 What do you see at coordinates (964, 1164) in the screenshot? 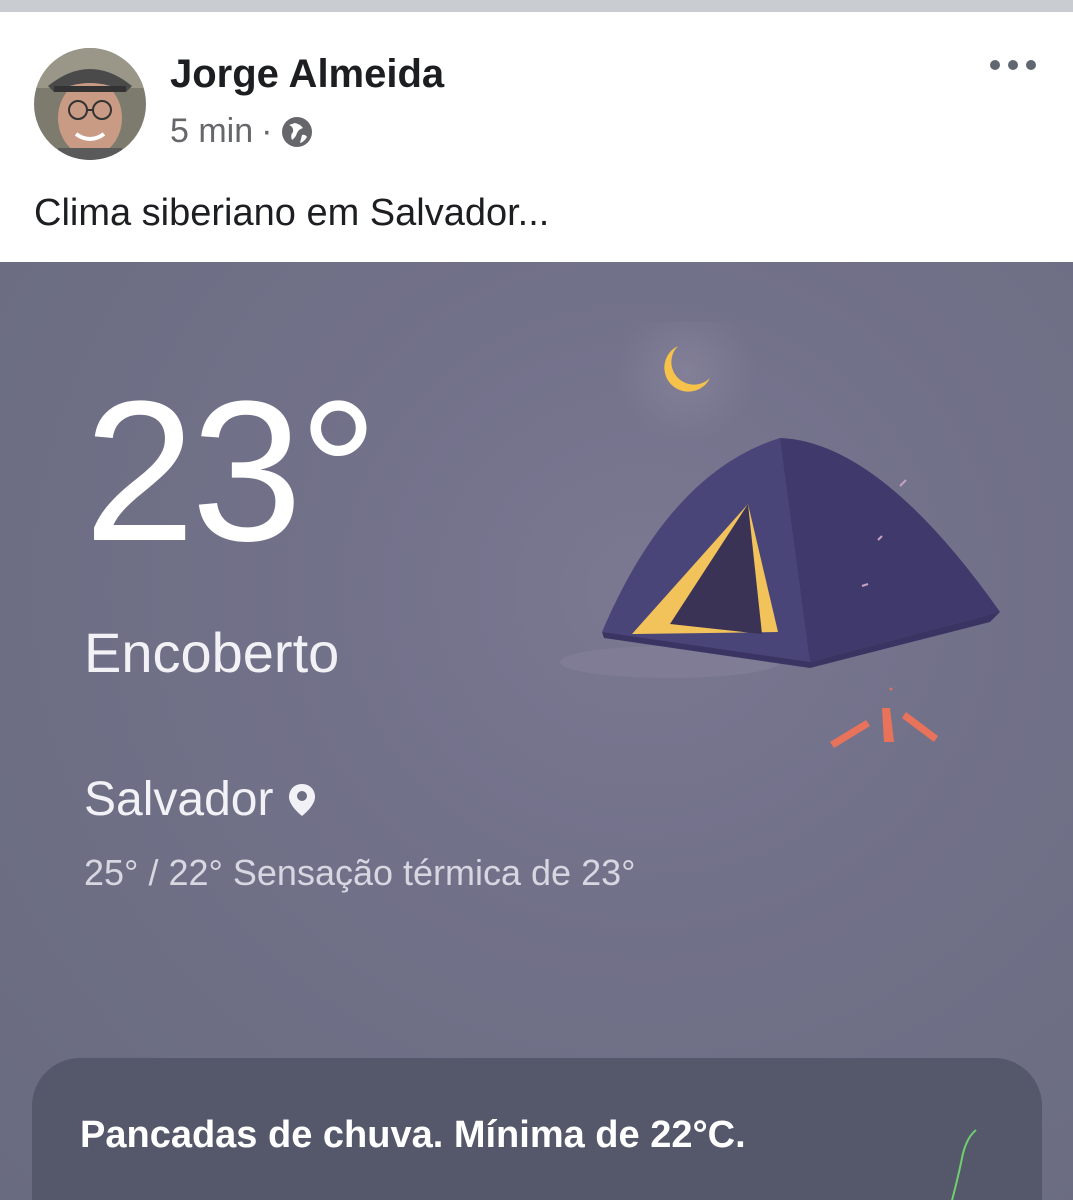
I see `forecast-graph-line` at bounding box center [964, 1164].